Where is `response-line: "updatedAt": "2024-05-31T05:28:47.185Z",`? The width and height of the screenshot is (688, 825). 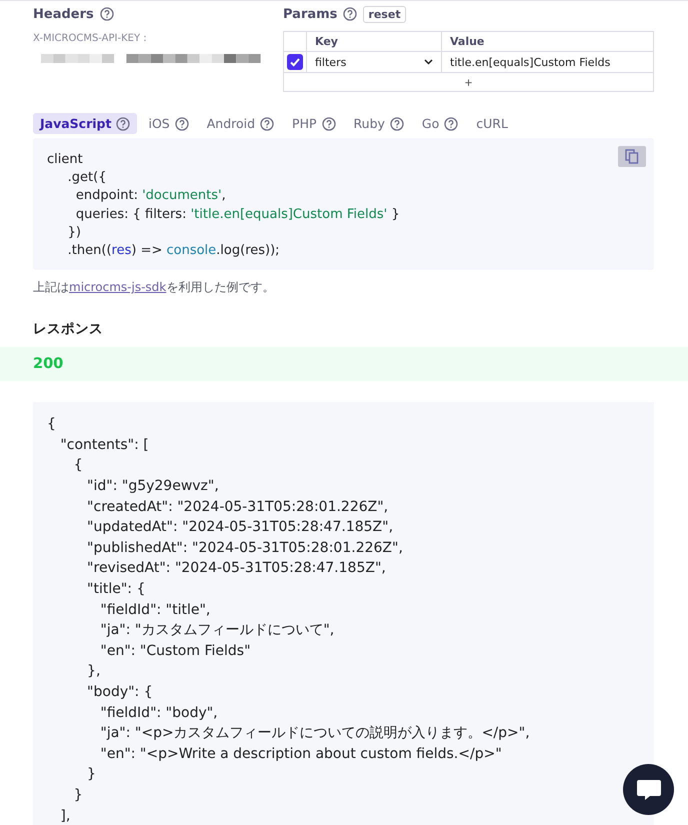 response-line: "updatedAt": "2024-05-31T05:28:47.185Z", is located at coordinates (240, 528).